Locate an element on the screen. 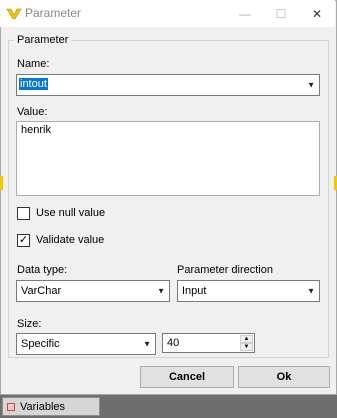 The width and height of the screenshot is (337, 418). size-value: Specific is located at coordinates (40, 344).